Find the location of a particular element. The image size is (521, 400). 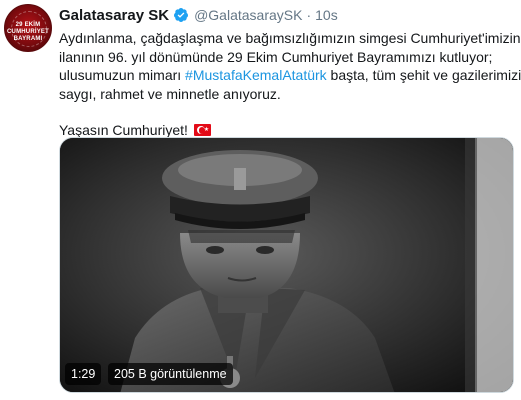

video-views-badge: 205 B görüntülenme is located at coordinates (170, 374).